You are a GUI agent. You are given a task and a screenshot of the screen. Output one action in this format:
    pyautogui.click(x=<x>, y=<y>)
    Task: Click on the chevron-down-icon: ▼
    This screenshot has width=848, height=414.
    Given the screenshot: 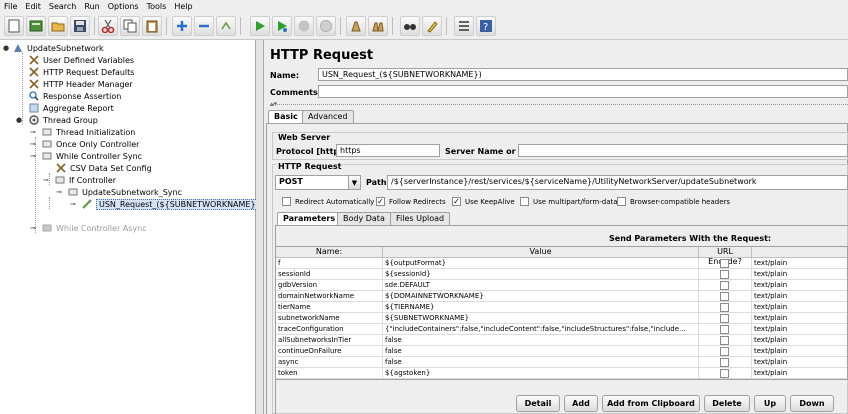 What is the action you would take?
    pyautogui.click(x=354, y=182)
    